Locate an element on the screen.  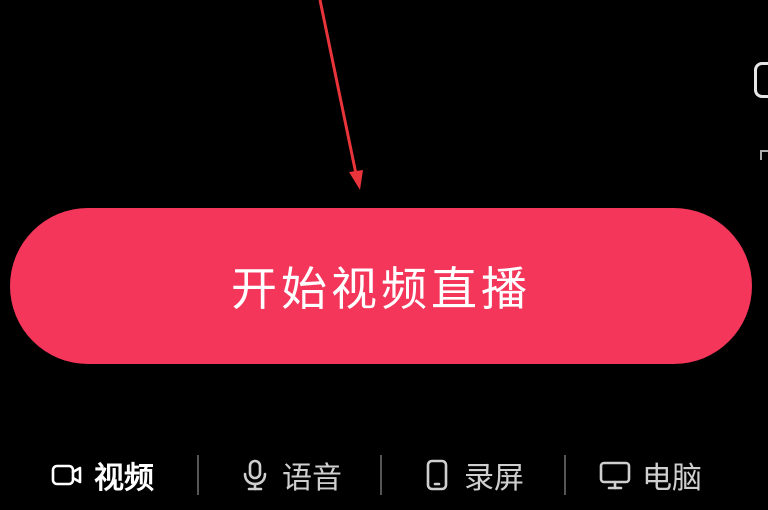
edge-handle is located at coordinates (761, 80).